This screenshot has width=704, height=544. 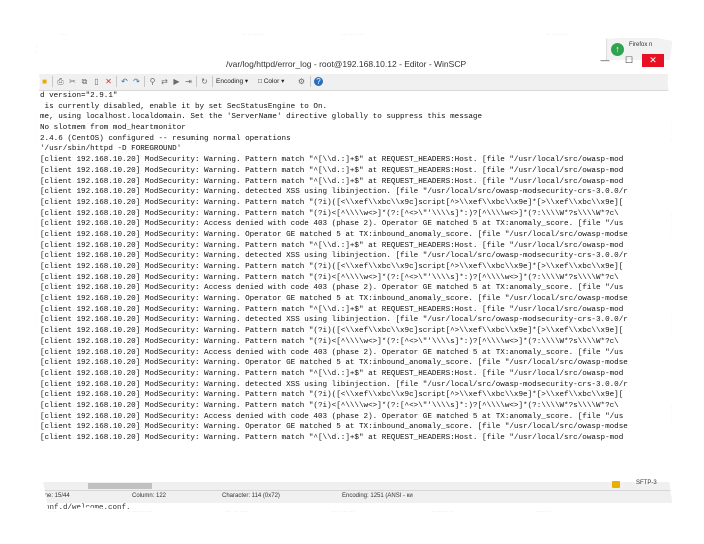 I want to click on encoding-label: Encoding, so click(x=230, y=81).